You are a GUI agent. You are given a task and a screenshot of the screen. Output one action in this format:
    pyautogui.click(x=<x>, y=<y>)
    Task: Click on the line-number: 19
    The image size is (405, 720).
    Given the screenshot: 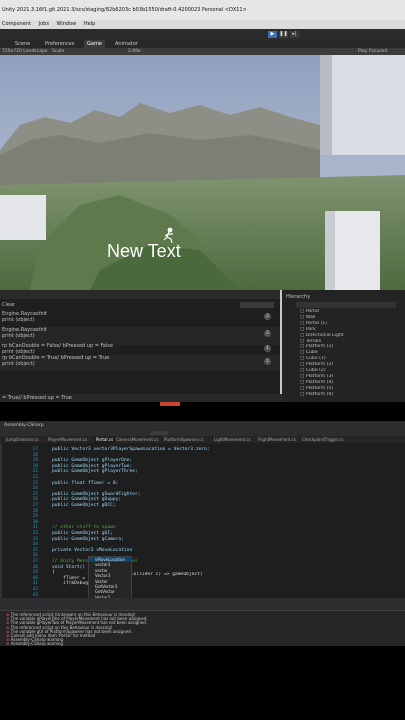 What is the action you would take?
    pyautogui.click(x=35, y=461)
    